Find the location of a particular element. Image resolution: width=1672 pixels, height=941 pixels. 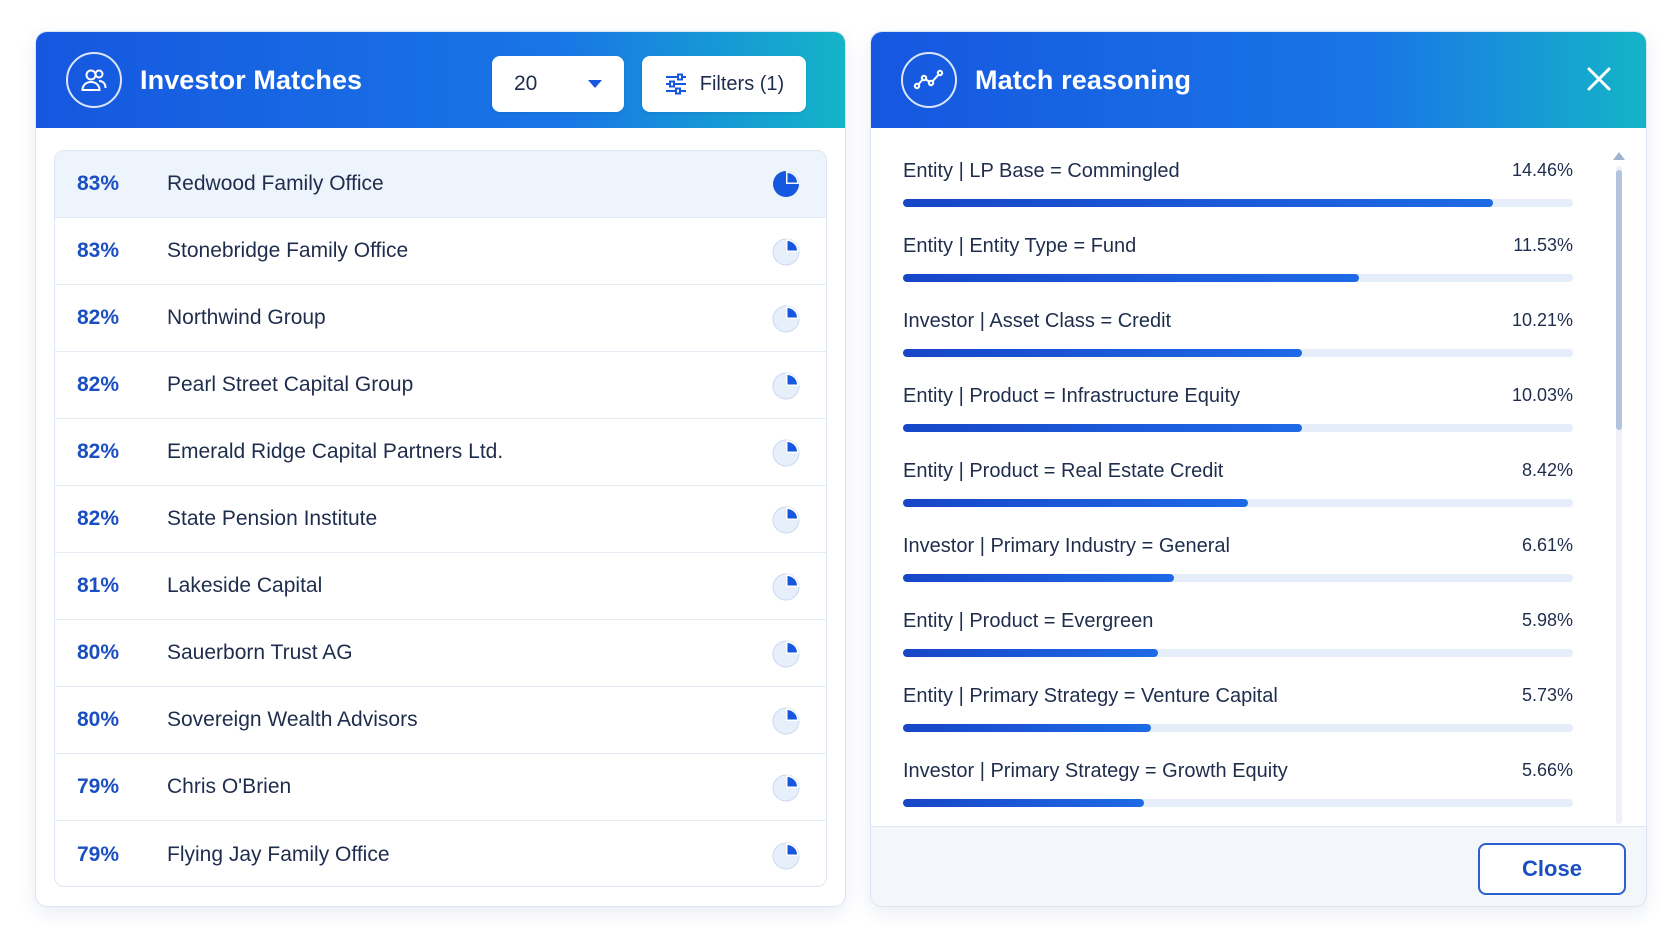

reason-value: 5.98% is located at coordinates (1547, 620).